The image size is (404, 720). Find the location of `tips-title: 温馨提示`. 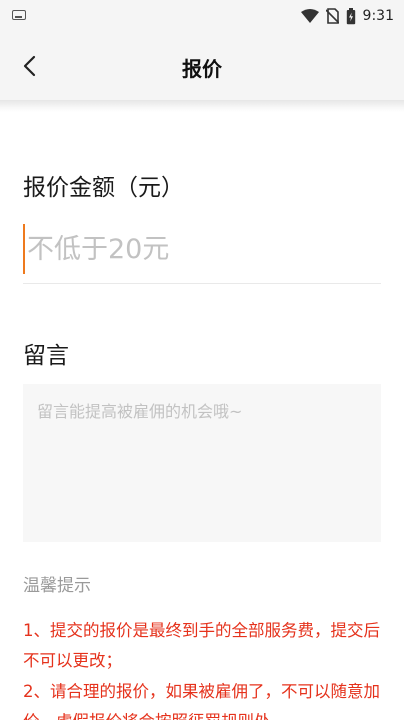

tips-title: 温馨提示 is located at coordinates (57, 586).